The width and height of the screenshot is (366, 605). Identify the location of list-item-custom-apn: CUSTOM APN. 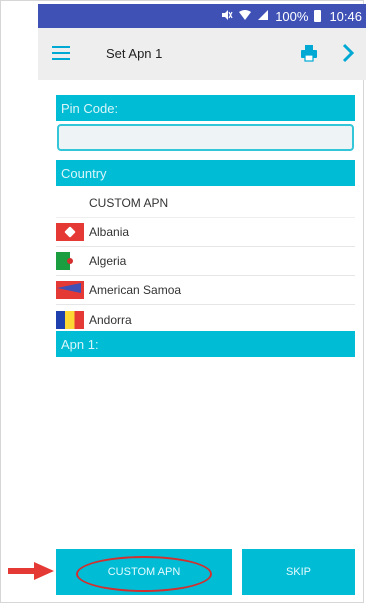
(205, 203).